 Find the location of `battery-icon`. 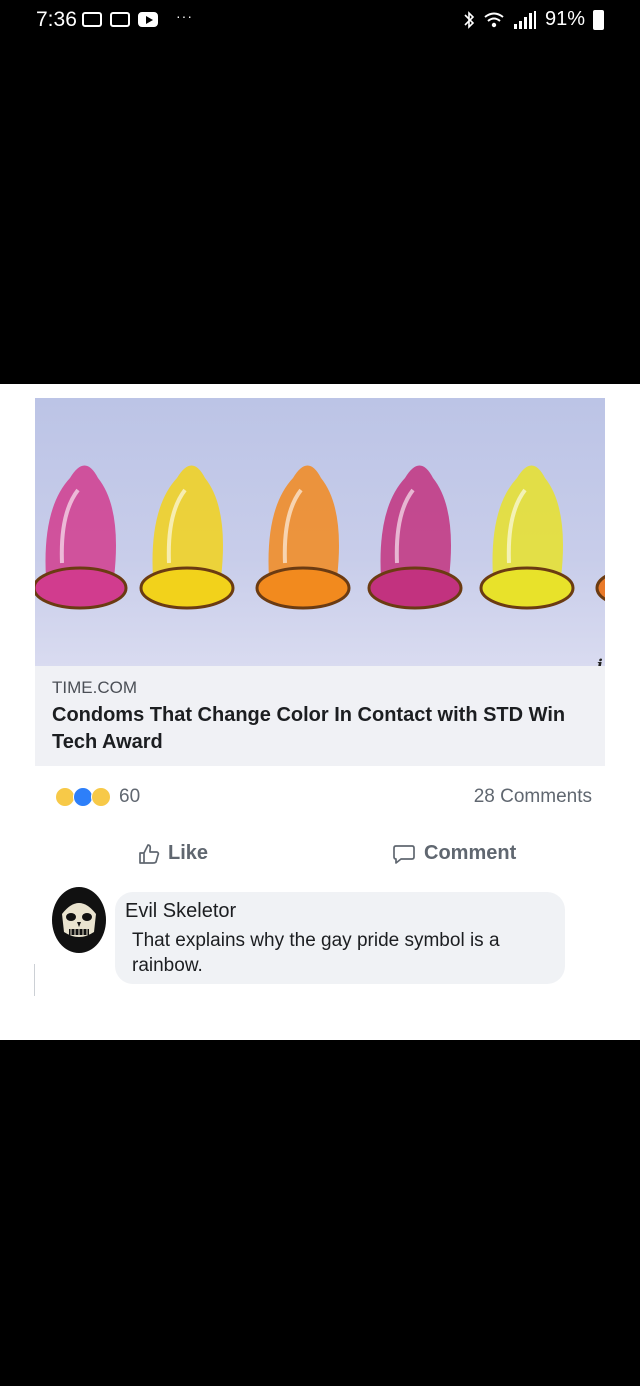

battery-icon is located at coordinates (598, 19).